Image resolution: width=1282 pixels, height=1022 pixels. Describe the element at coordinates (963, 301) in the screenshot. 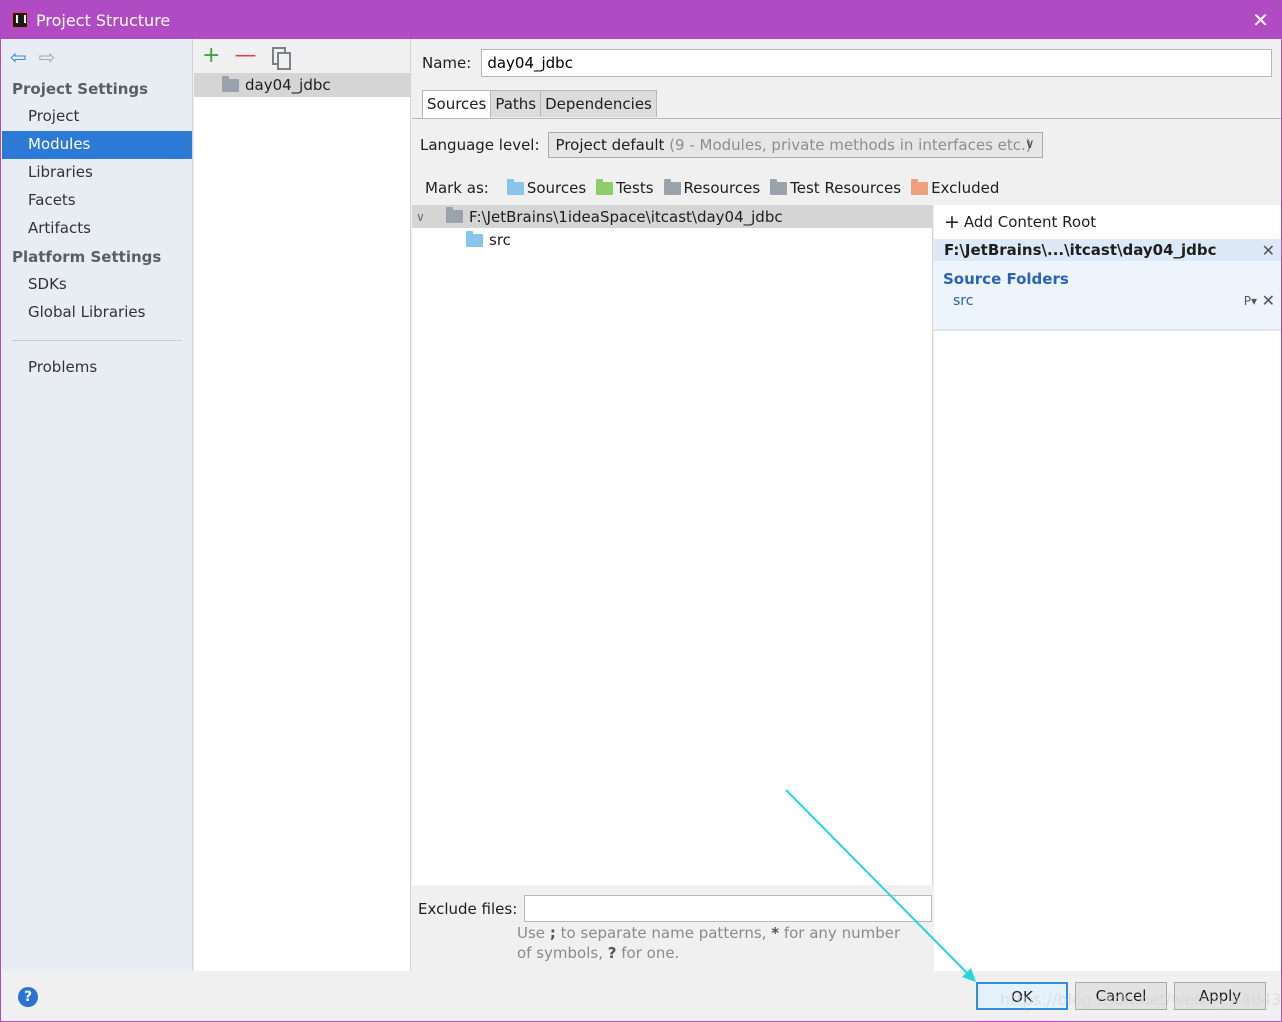

I see `source-folder-label: src` at that location.